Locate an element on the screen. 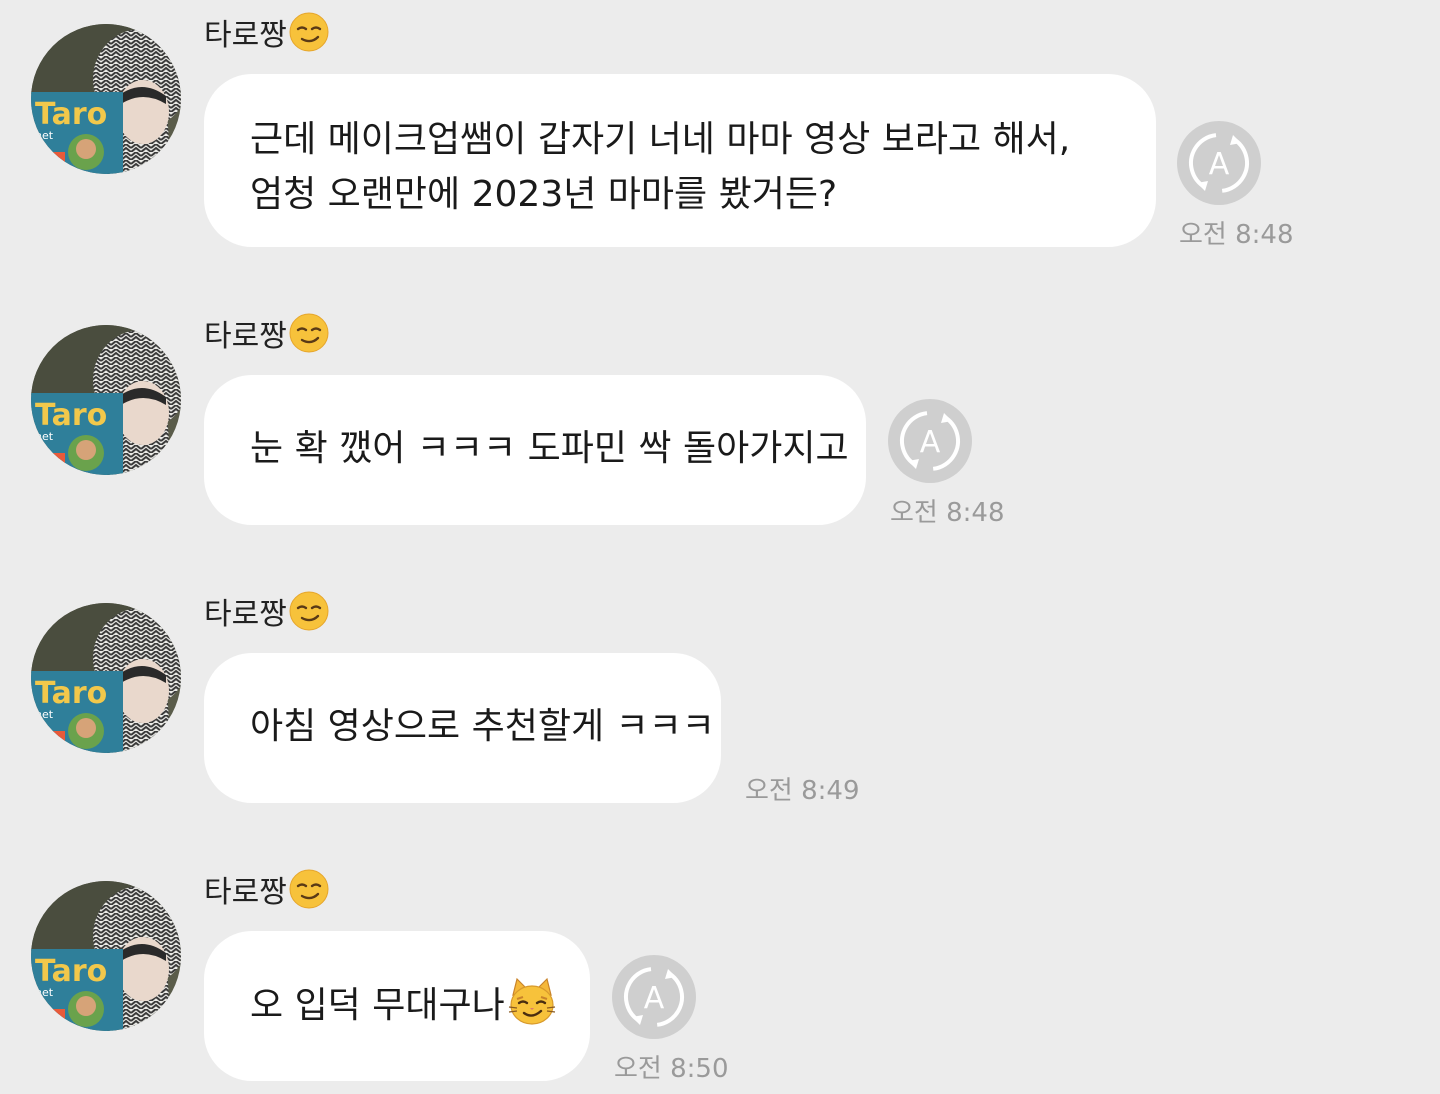 The image size is (1440, 1094). message-bubble: 아침 영상으로 추천할게 ㅋㅋㅋ is located at coordinates (462, 728).